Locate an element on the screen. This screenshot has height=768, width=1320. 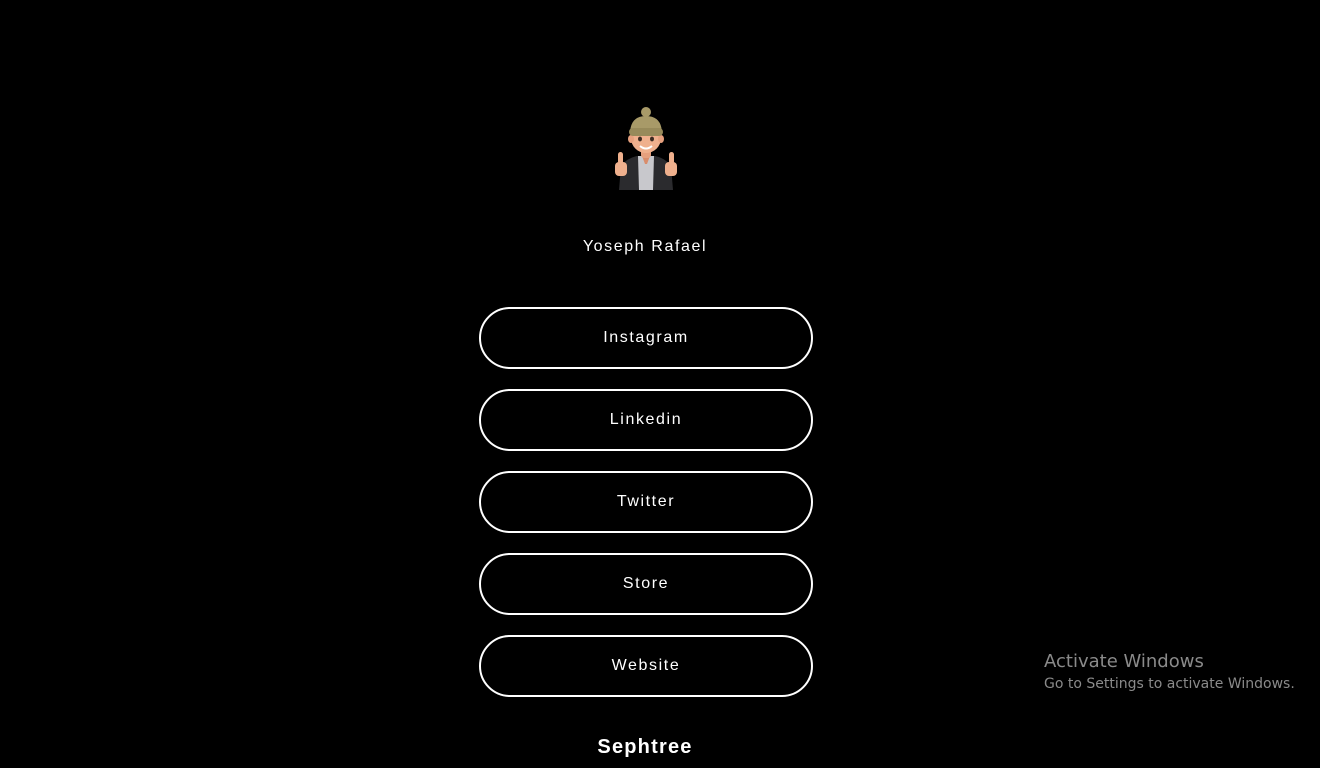
watermark-title: Activate Windows is located at coordinates (1124, 661).